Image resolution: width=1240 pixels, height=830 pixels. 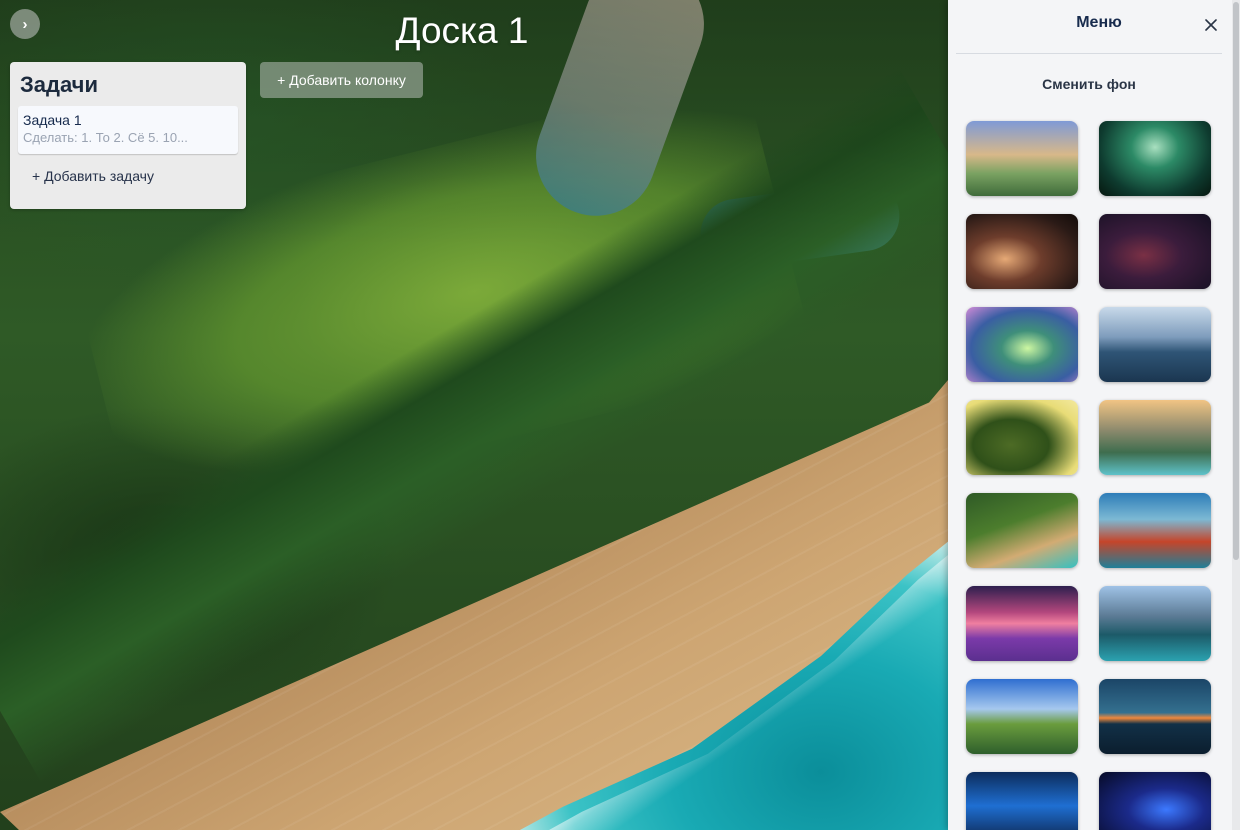 What do you see at coordinates (1022, 158) in the screenshot?
I see `background-thumb-fantasy-castle` at bounding box center [1022, 158].